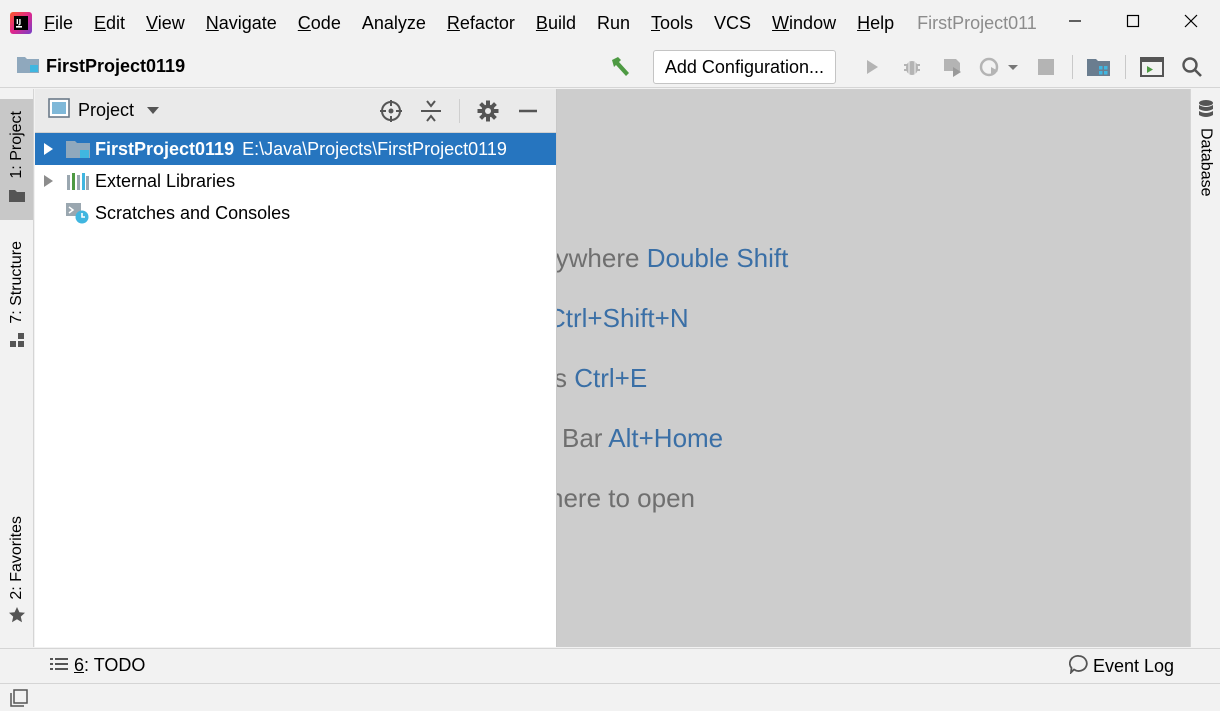 This screenshot has height=711, width=1220. Describe the element at coordinates (1152, 67) in the screenshot. I see `terminal-window-icon` at that location.